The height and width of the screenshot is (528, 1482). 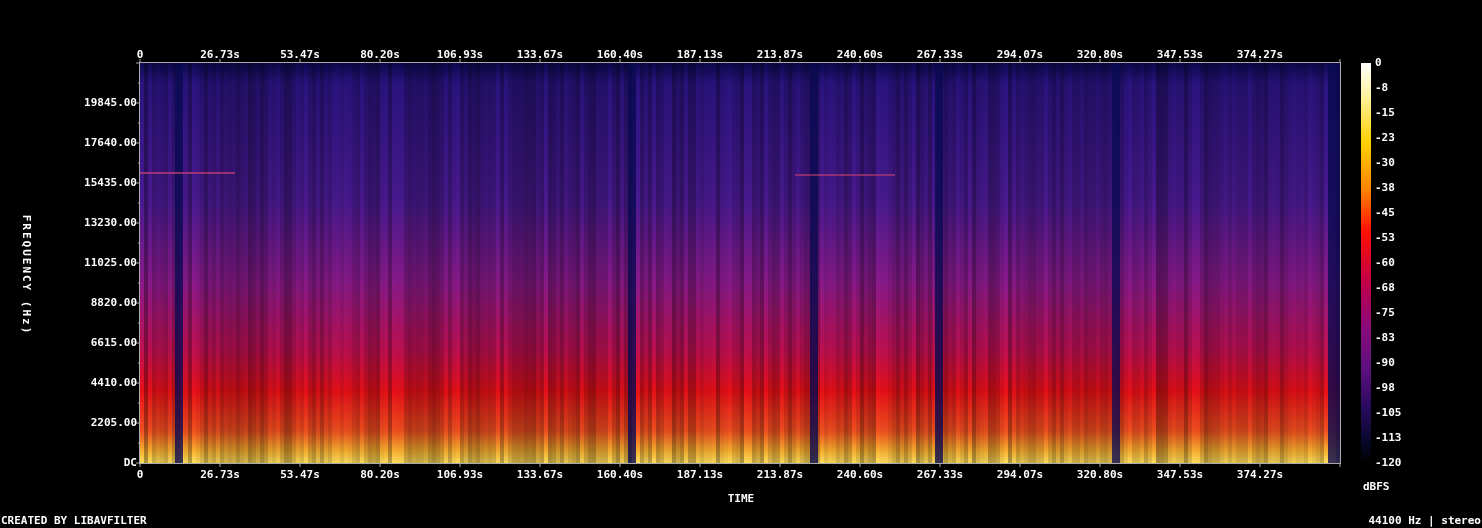 I want to click on dbfs-tick-label: -45, so click(x=1385, y=213).